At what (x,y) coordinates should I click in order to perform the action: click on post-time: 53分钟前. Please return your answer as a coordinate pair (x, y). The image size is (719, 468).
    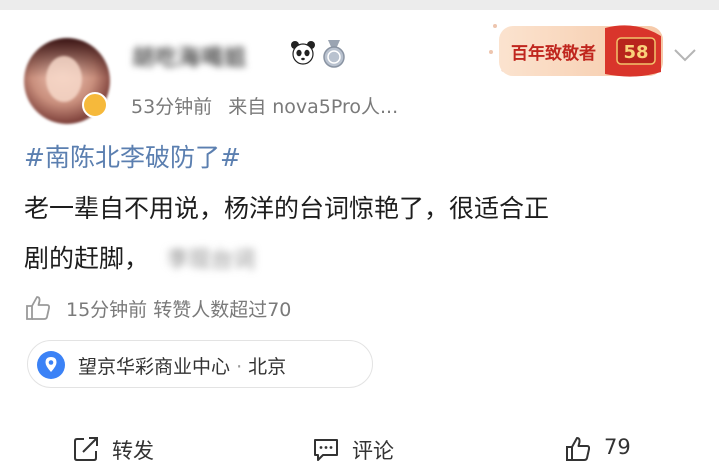
    Looking at the image, I should click on (172, 107).